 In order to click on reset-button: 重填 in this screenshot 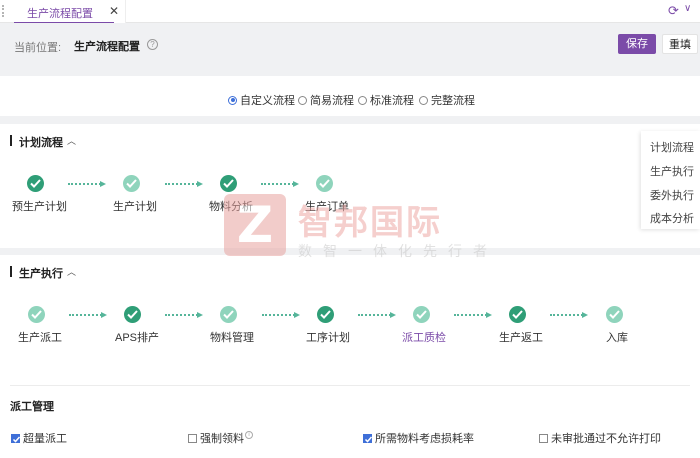, I will do `click(680, 44)`.